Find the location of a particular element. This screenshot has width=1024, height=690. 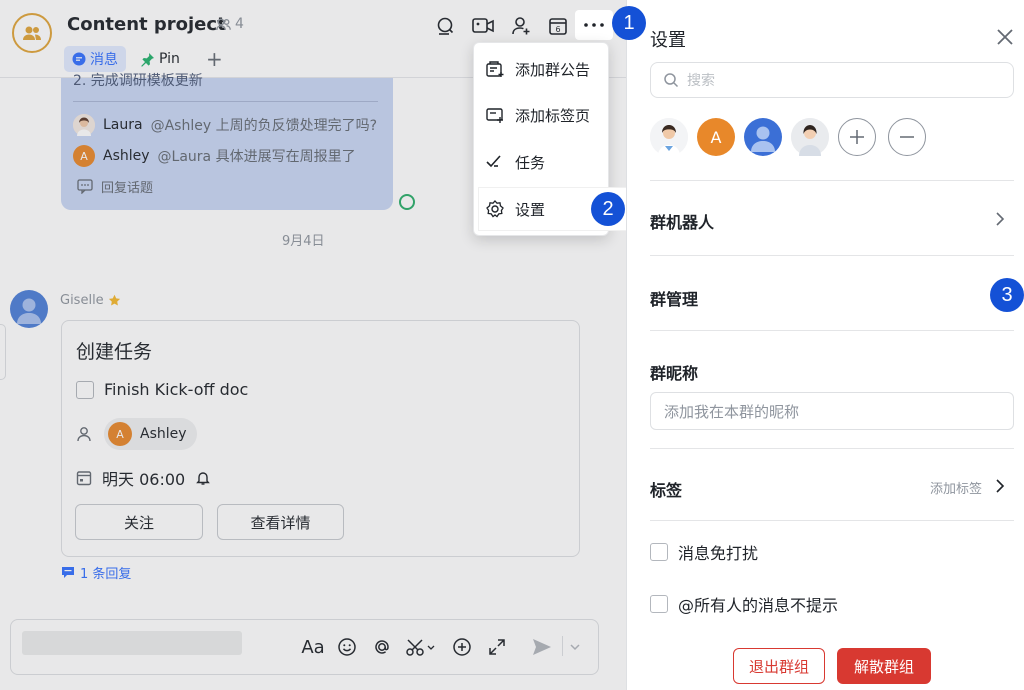

reply-text: @Laura 具体进展写在周报里了 is located at coordinates (256, 157).